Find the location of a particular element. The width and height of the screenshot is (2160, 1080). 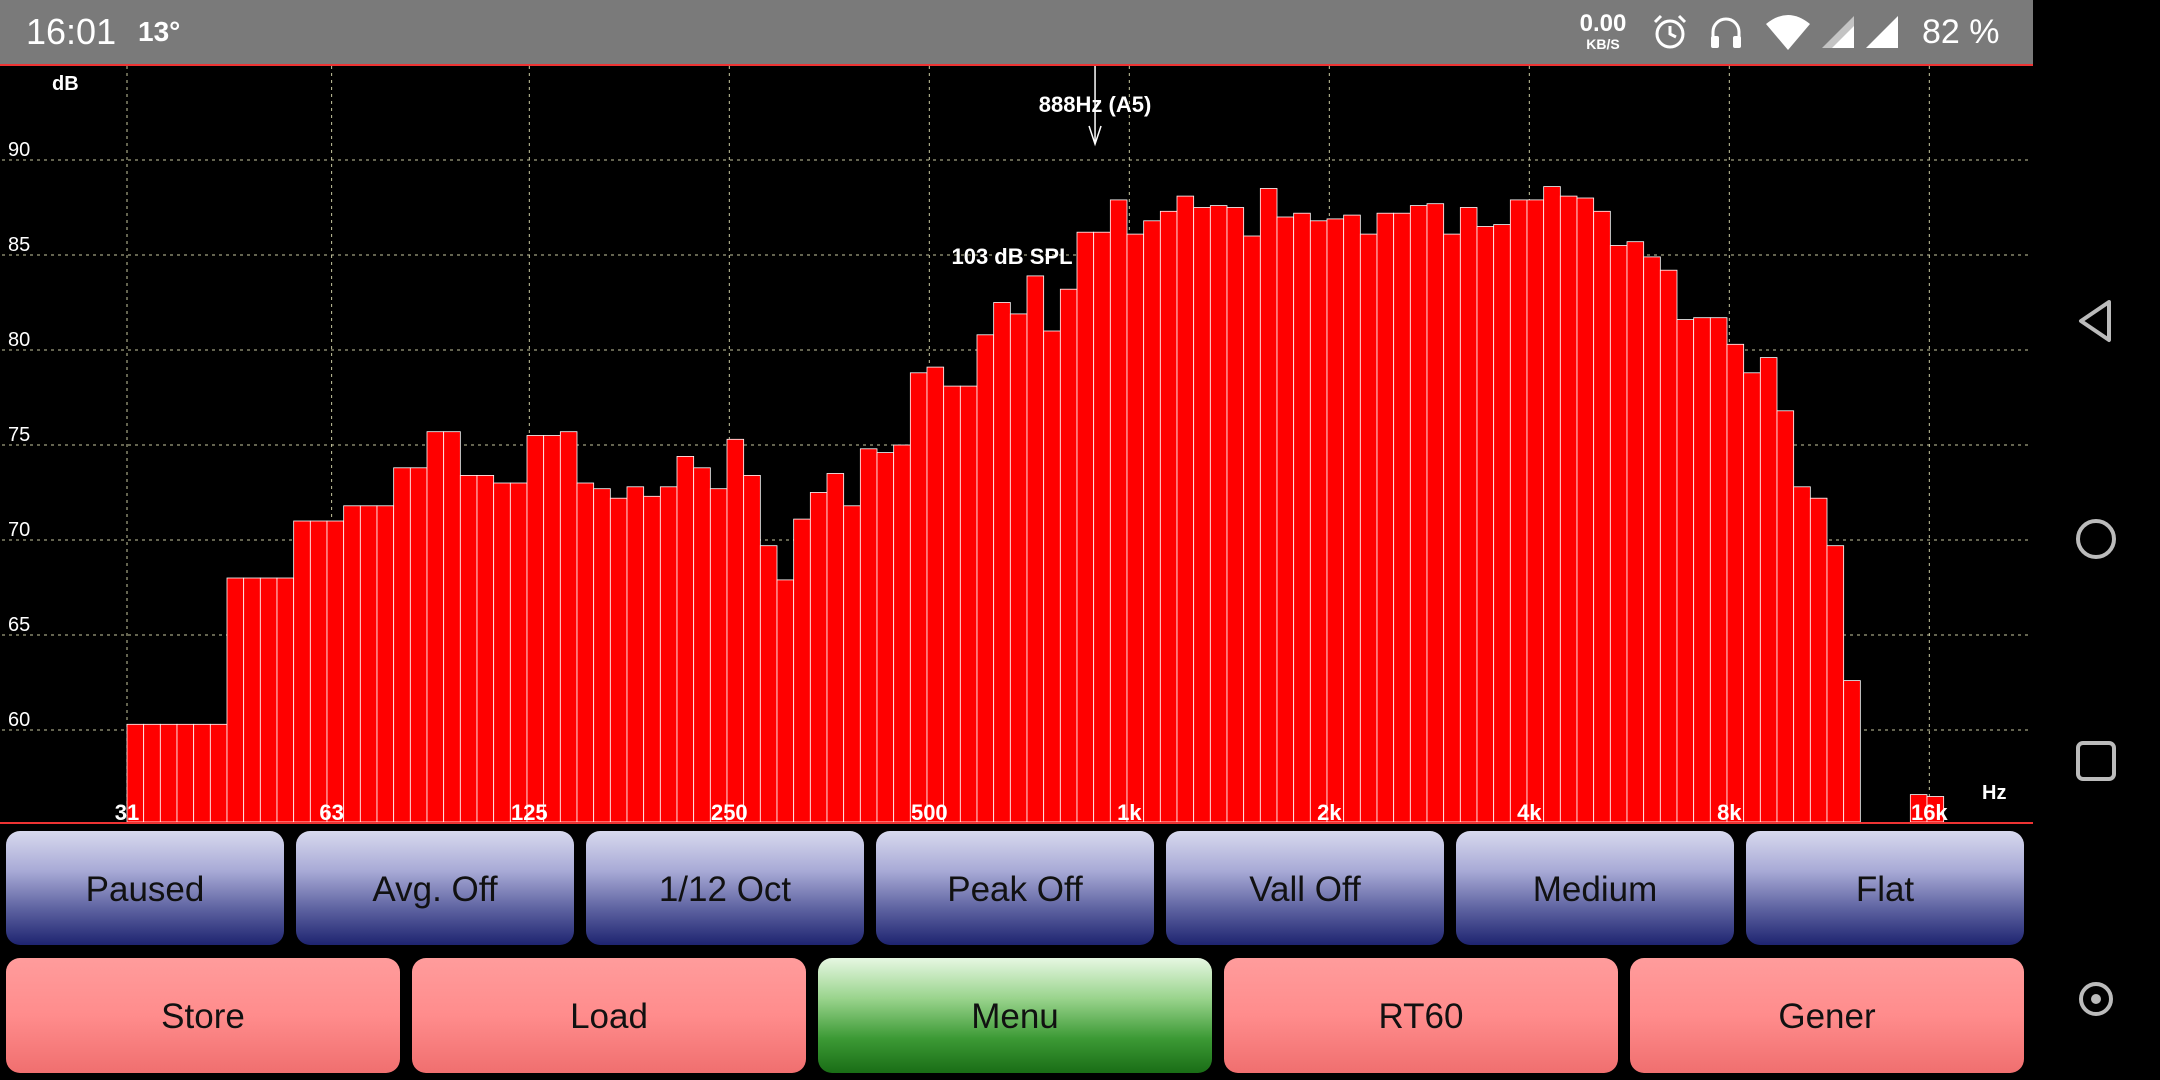

store-button: Store is located at coordinates (203, 1015).